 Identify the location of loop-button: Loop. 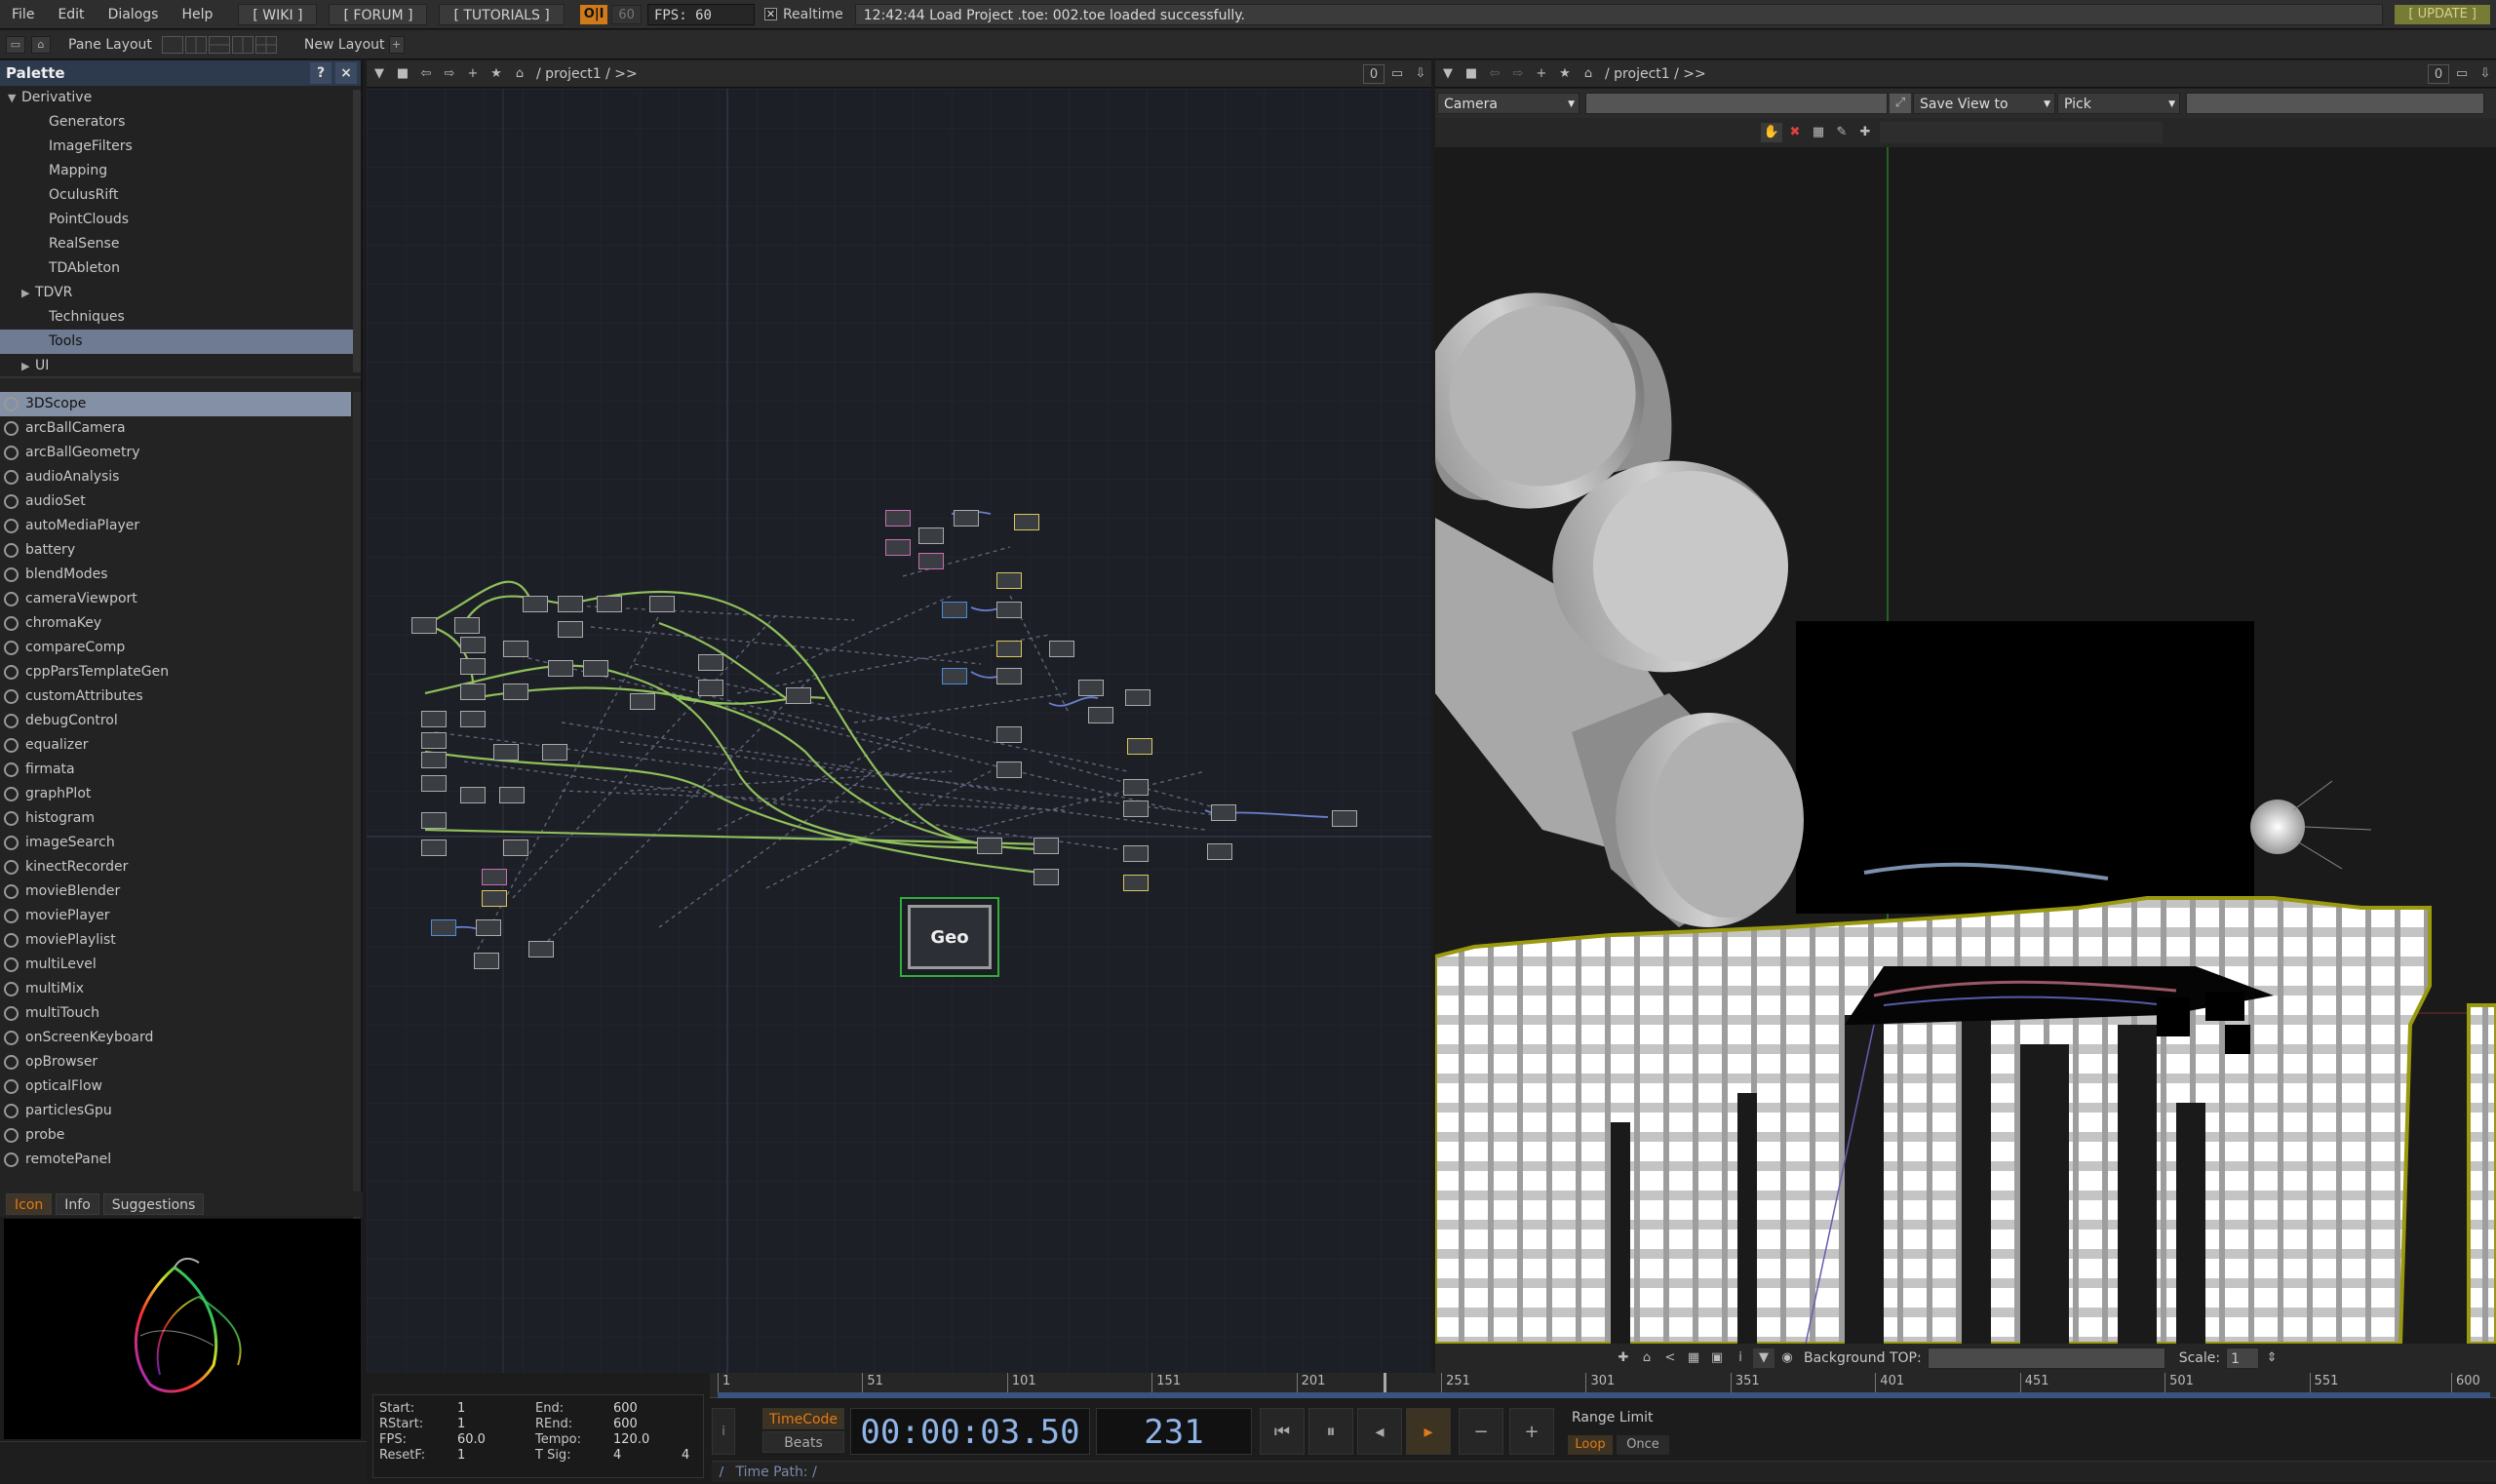
(1590, 1445).